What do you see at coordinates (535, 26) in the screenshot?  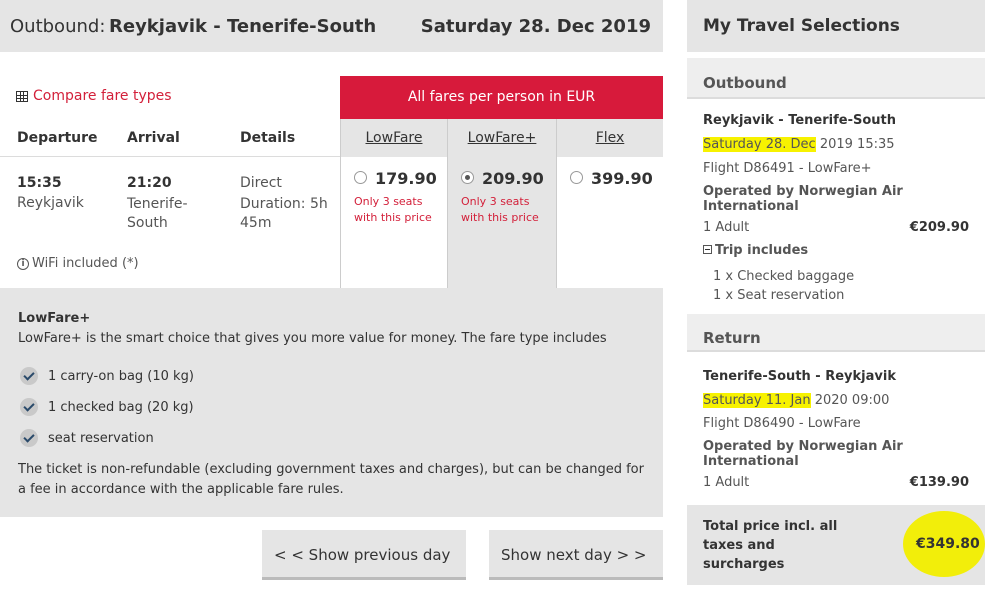 I see `travel-date: Saturday 28. Dec 2019` at bounding box center [535, 26].